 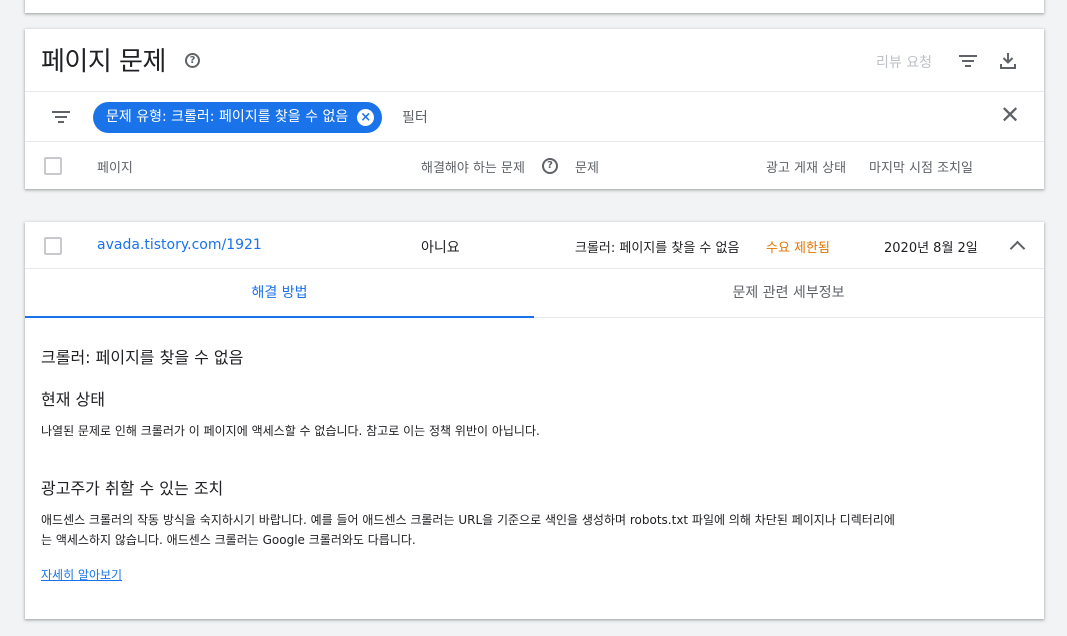 What do you see at coordinates (473, 166) in the screenshot?
I see `col-must-fix: 해결해야 하는 문제` at bounding box center [473, 166].